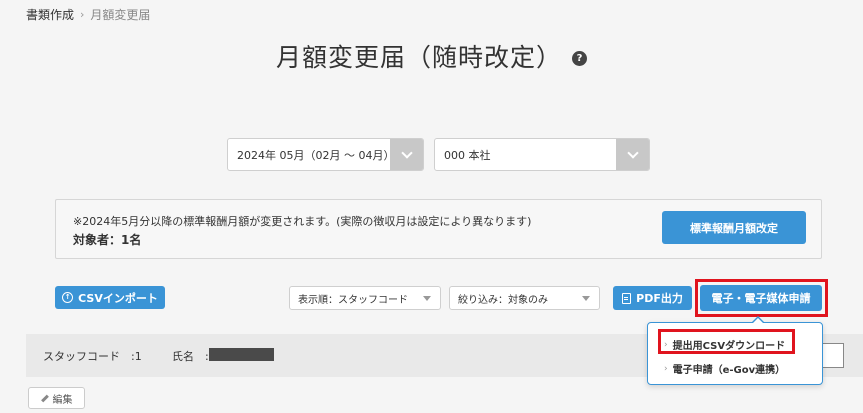 This screenshot has height=413, width=863. Describe the element at coordinates (353, 300) in the screenshot. I see `sort-select-value: 表示順：スタッフコード` at that location.